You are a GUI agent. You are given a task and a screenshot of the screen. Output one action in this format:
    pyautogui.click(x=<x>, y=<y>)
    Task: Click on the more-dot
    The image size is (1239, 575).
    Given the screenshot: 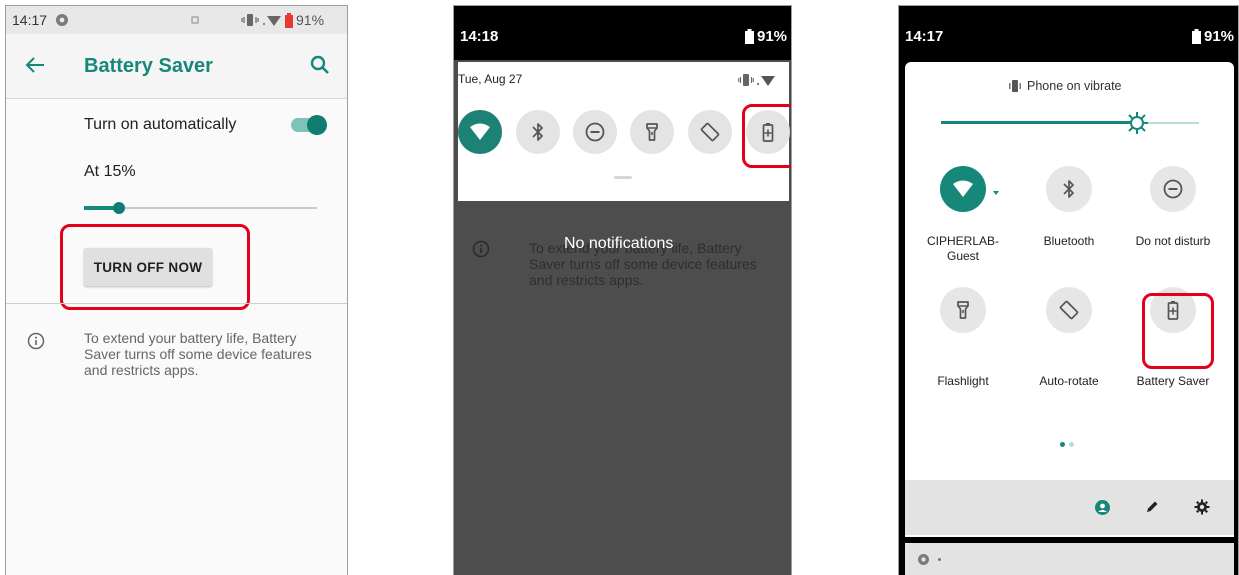 What is the action you would take?
    pyautogui.click(x=939, y=559)
    